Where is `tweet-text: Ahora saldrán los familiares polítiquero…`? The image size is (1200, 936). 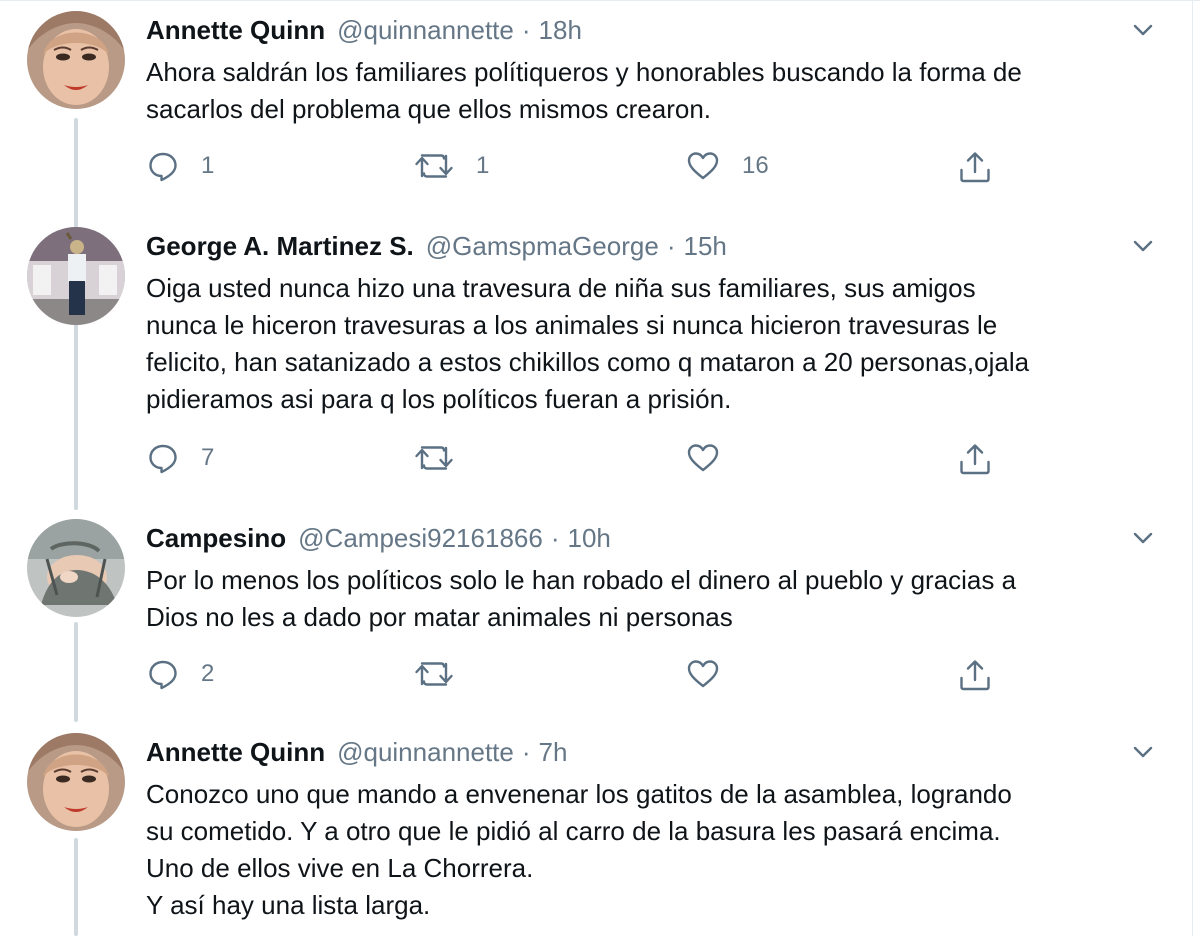
tweet-text: Ahora saldrán los familiares polítiquero… is located at coordinates (661, 91).